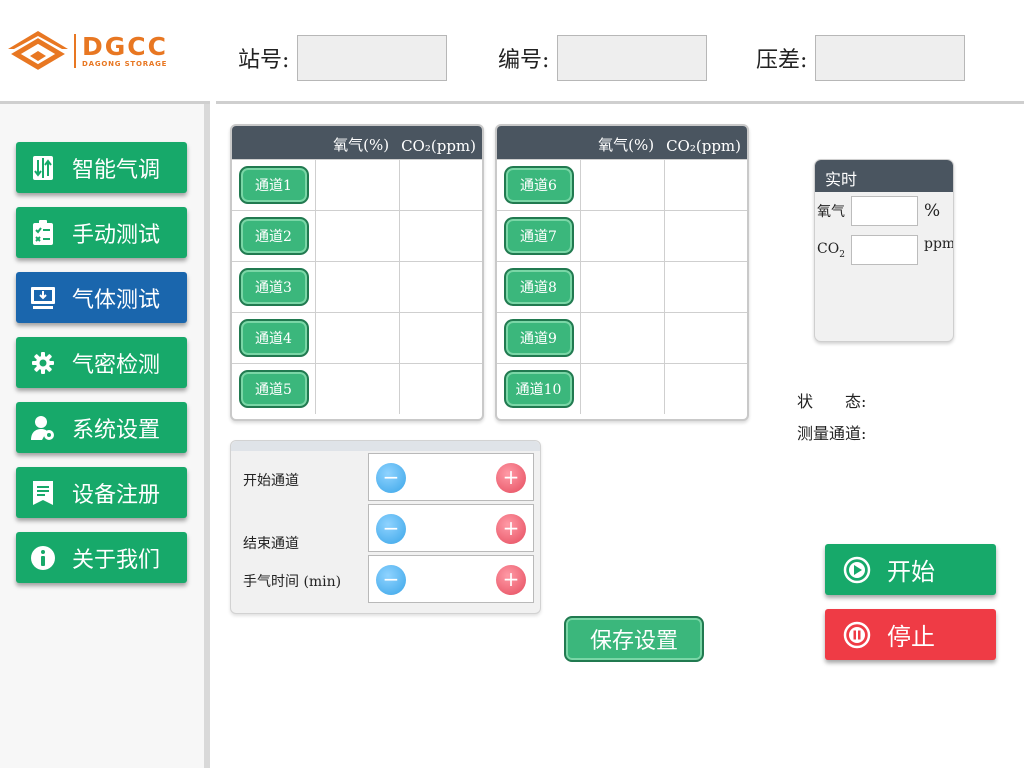 Image resolution: width=1024 pixels, height=768 pixels. I want to click on channel-3-button: 通道3, so click(273, 287).